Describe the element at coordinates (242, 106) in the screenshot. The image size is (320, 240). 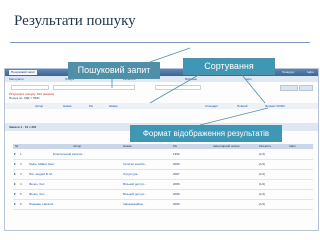
I see `format-full: Повний` at that location.